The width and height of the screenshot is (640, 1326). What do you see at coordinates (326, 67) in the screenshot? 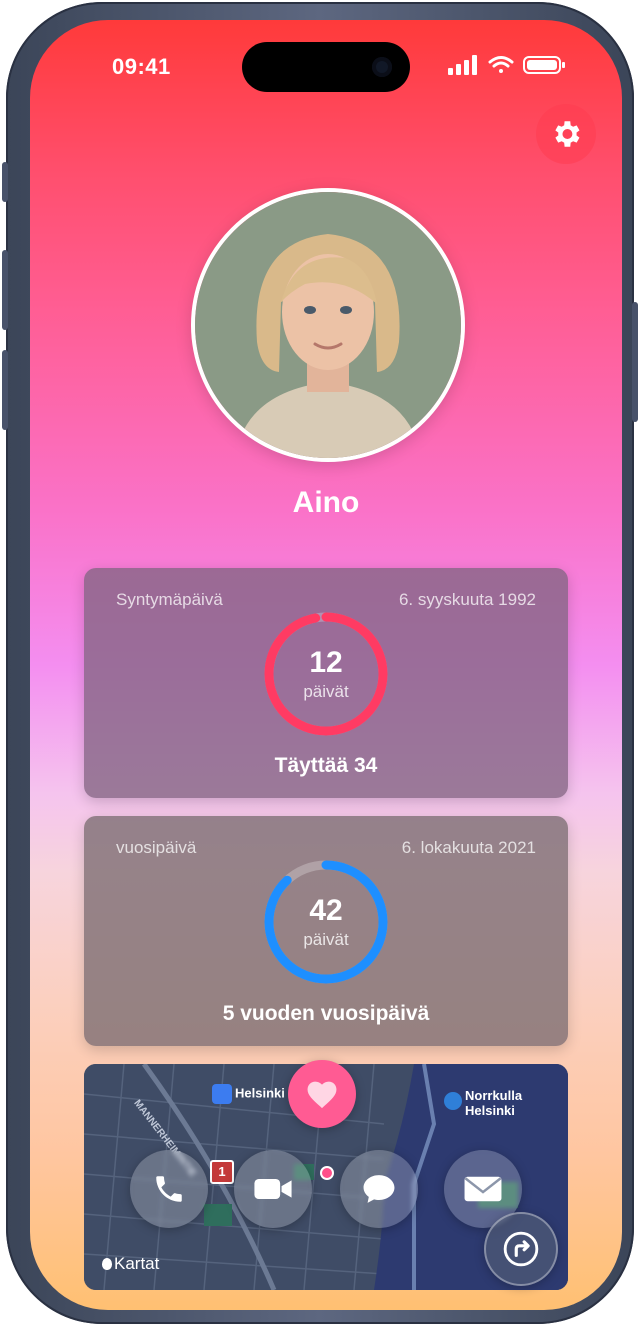
I see `dynamic-island` at bounding box center [326, 67].